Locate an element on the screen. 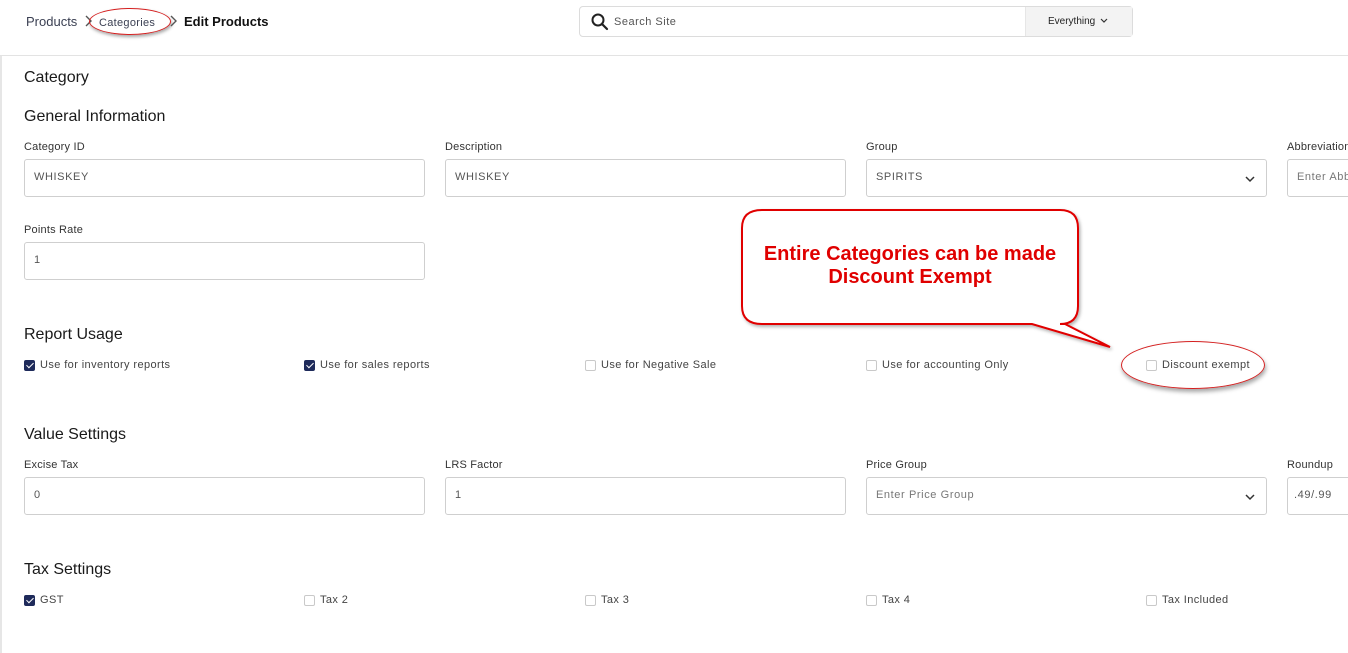 Image resolution: width=1348 pixels, height=653 pixels. roundup-field: .49/.99 is located at coordinates (1317, 496).